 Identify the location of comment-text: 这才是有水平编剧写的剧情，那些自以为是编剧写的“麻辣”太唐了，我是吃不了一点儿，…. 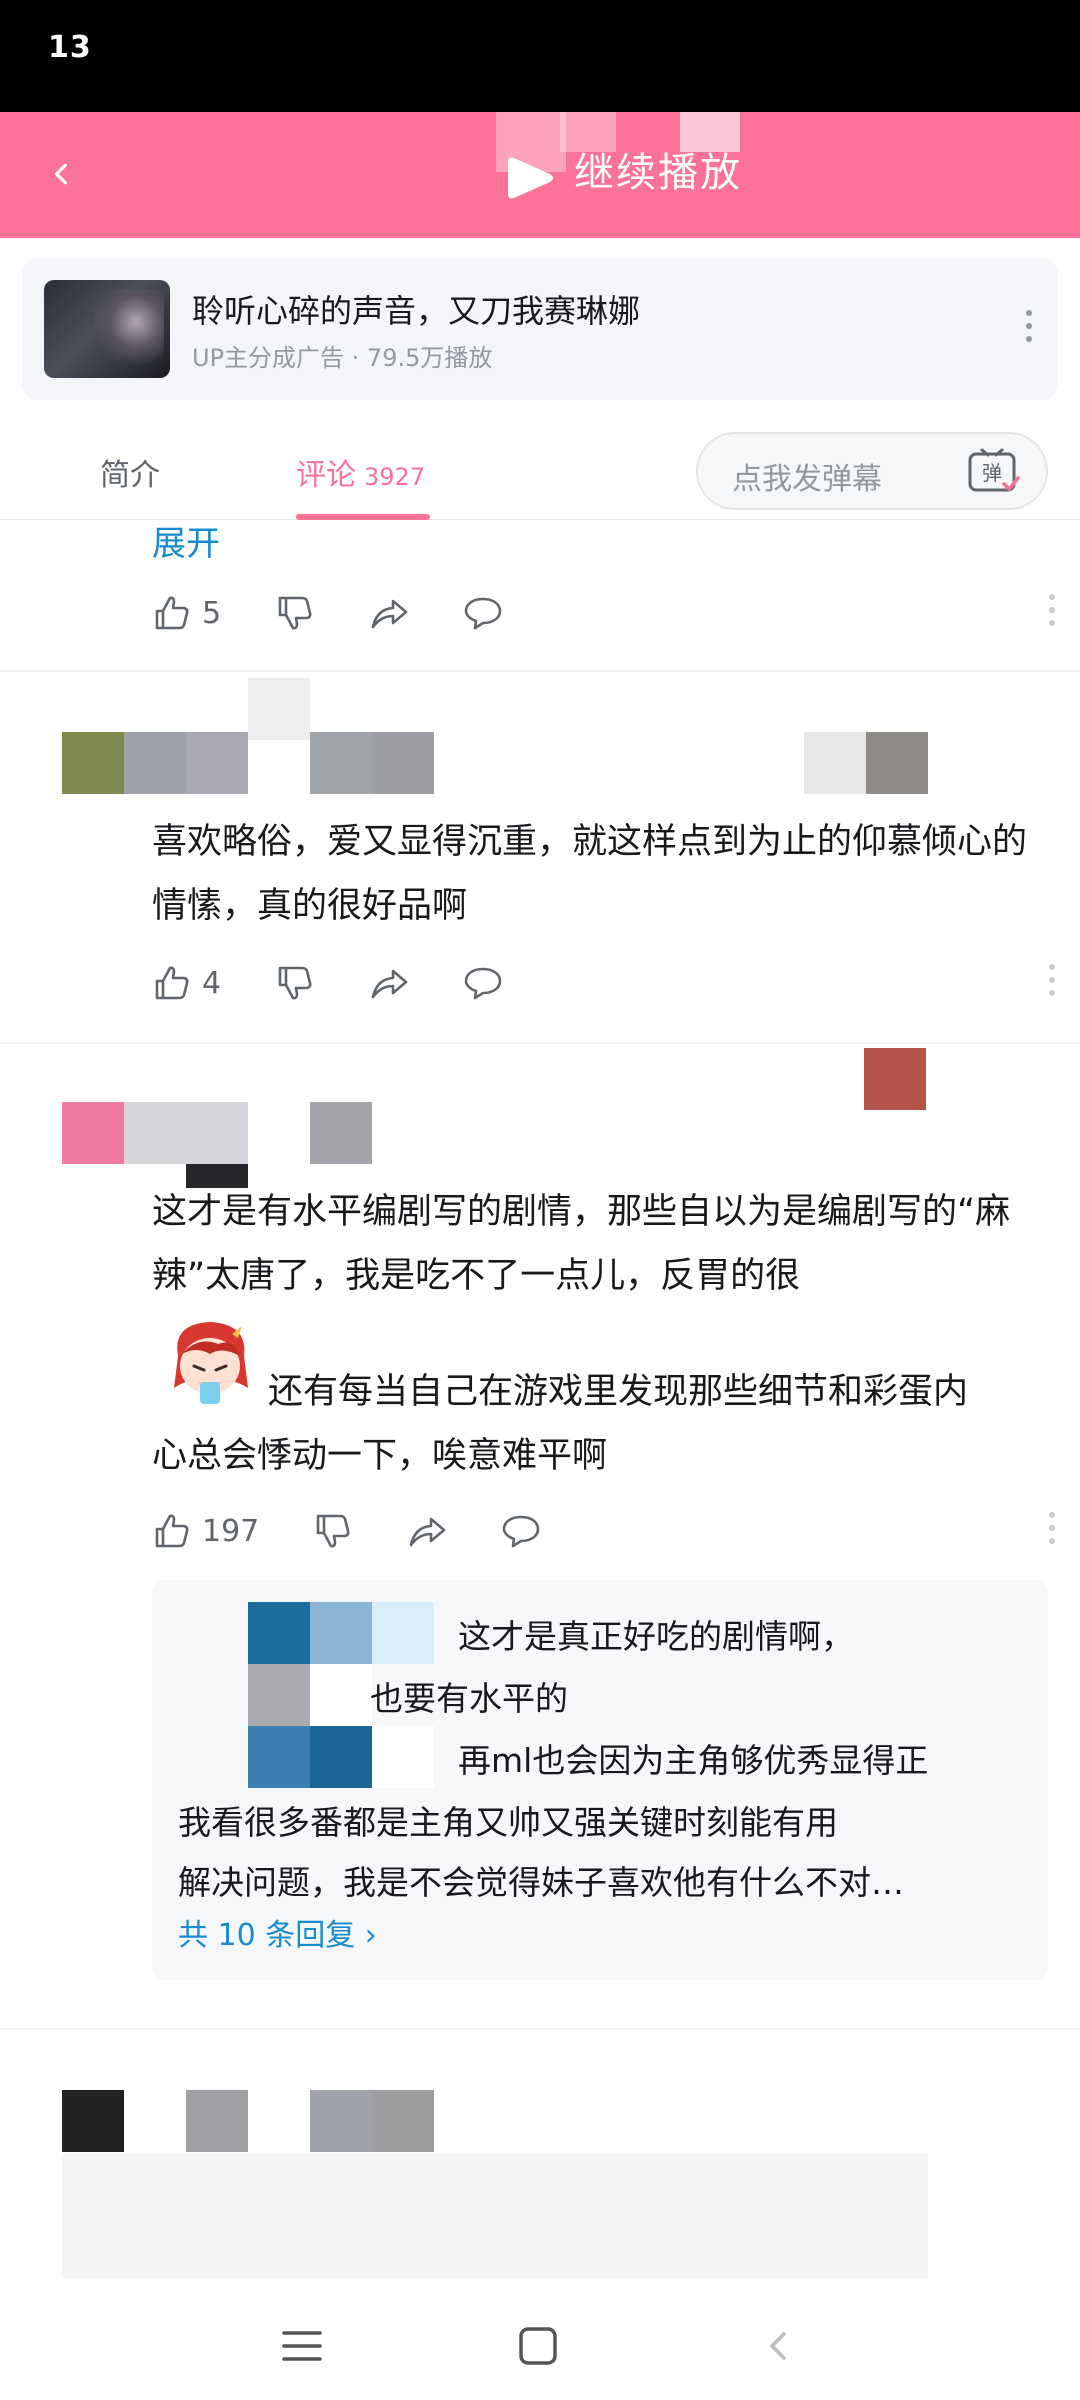
(581, 1244).